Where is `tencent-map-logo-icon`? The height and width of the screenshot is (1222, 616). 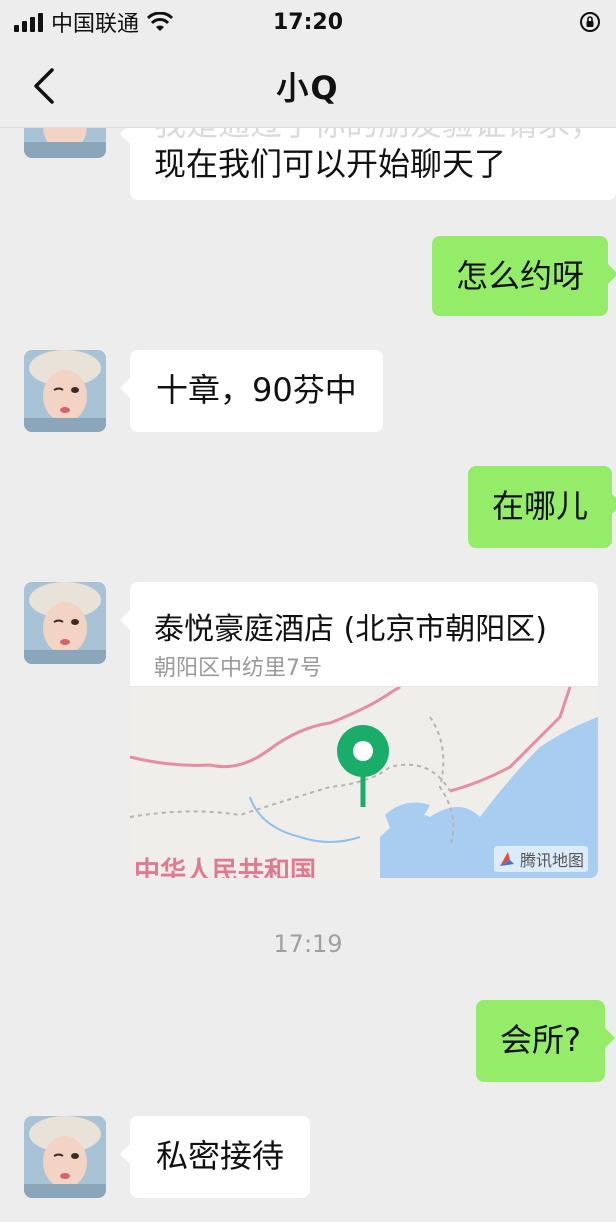
tencent-map-logo-icon is located at coordinates (506, 859).